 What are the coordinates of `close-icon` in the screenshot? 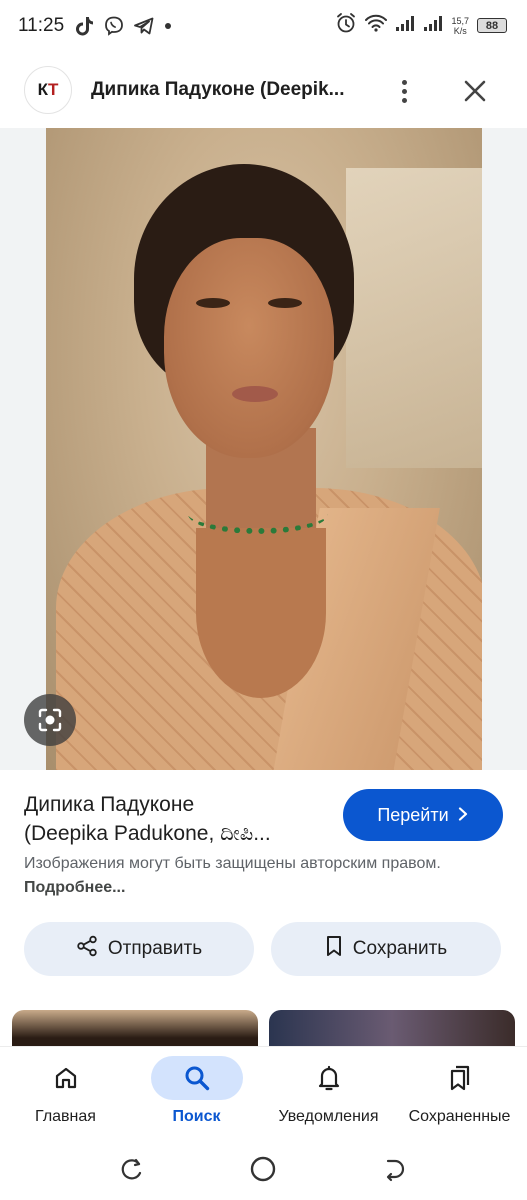 It's located at (475, 91).